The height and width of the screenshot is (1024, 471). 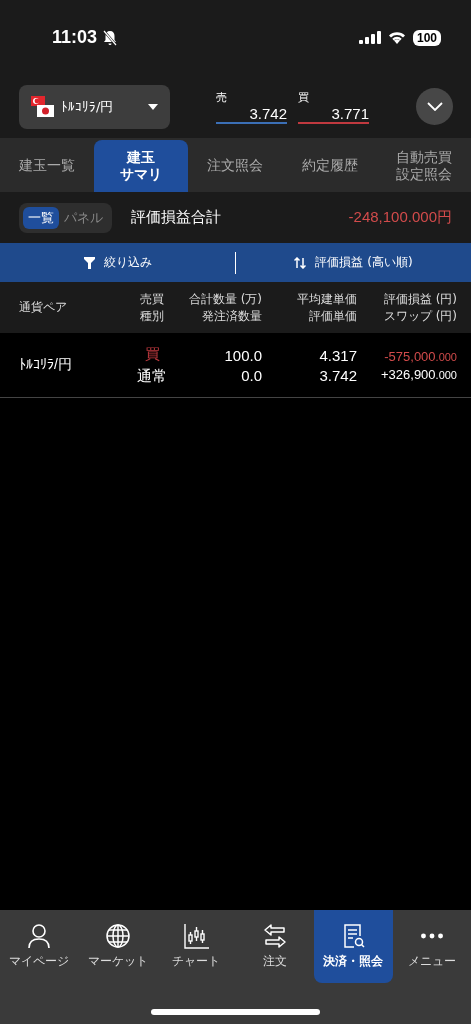 I want to click on tab: 建玉 サマリ, so click(x=141, y=166).